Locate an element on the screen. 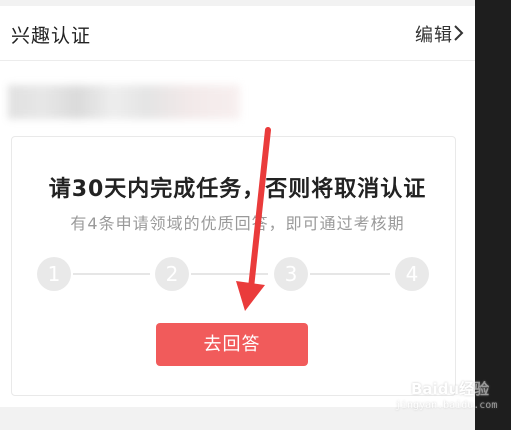 The width and height of the screenshot is (511, 430). edit-button: 编辑 is located at coordinates (434, 34).